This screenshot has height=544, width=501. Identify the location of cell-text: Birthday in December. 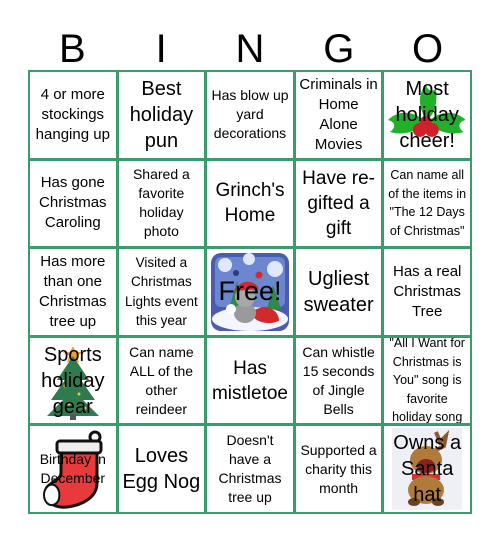
(72, 469).